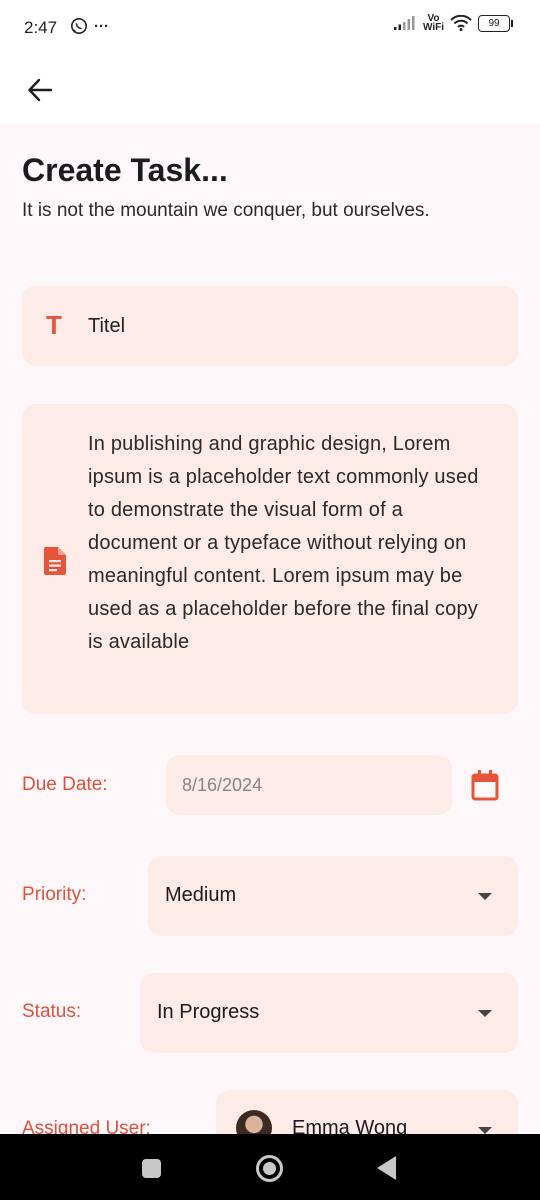  What do you see at coordinates (404, 23) in the screenshot?
I see `signal-icon` at bounding box center [404, 23].